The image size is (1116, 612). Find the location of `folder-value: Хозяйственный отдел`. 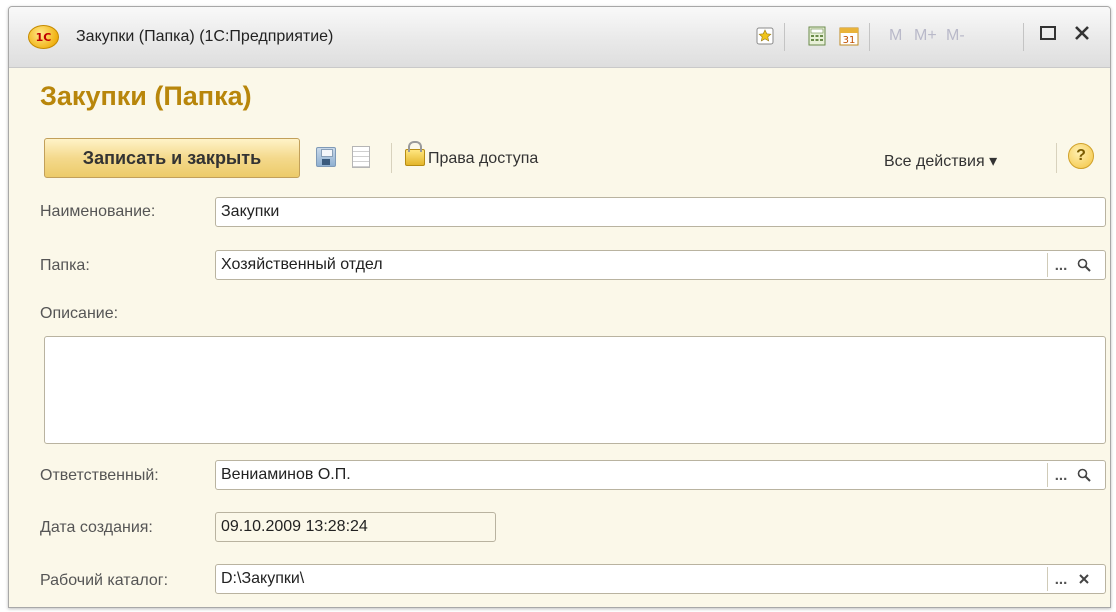

folder-value: Хозяйственный отдел is located at coordinates (302, 264).